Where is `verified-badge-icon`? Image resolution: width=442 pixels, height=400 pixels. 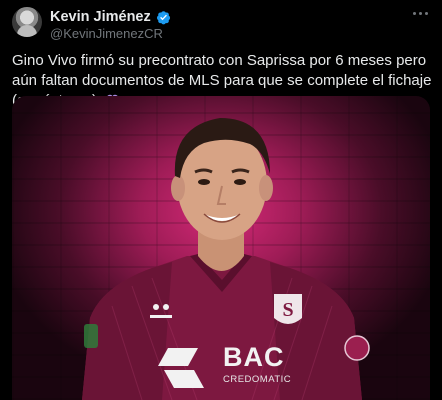 verified-badge-icon is located at coordinates (163, 17).